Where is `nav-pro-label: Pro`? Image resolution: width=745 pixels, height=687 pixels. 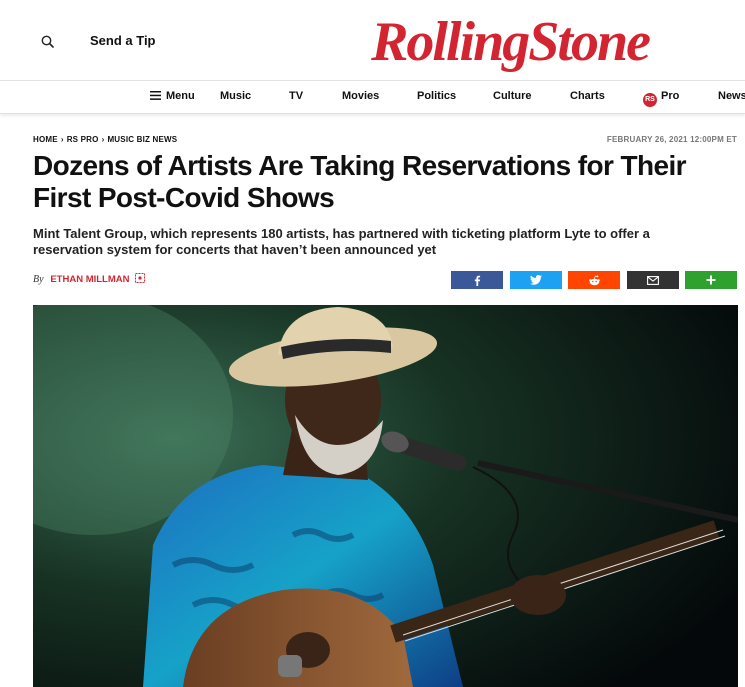 nav-pro-label: Pro is located at coordinates (670, 96).